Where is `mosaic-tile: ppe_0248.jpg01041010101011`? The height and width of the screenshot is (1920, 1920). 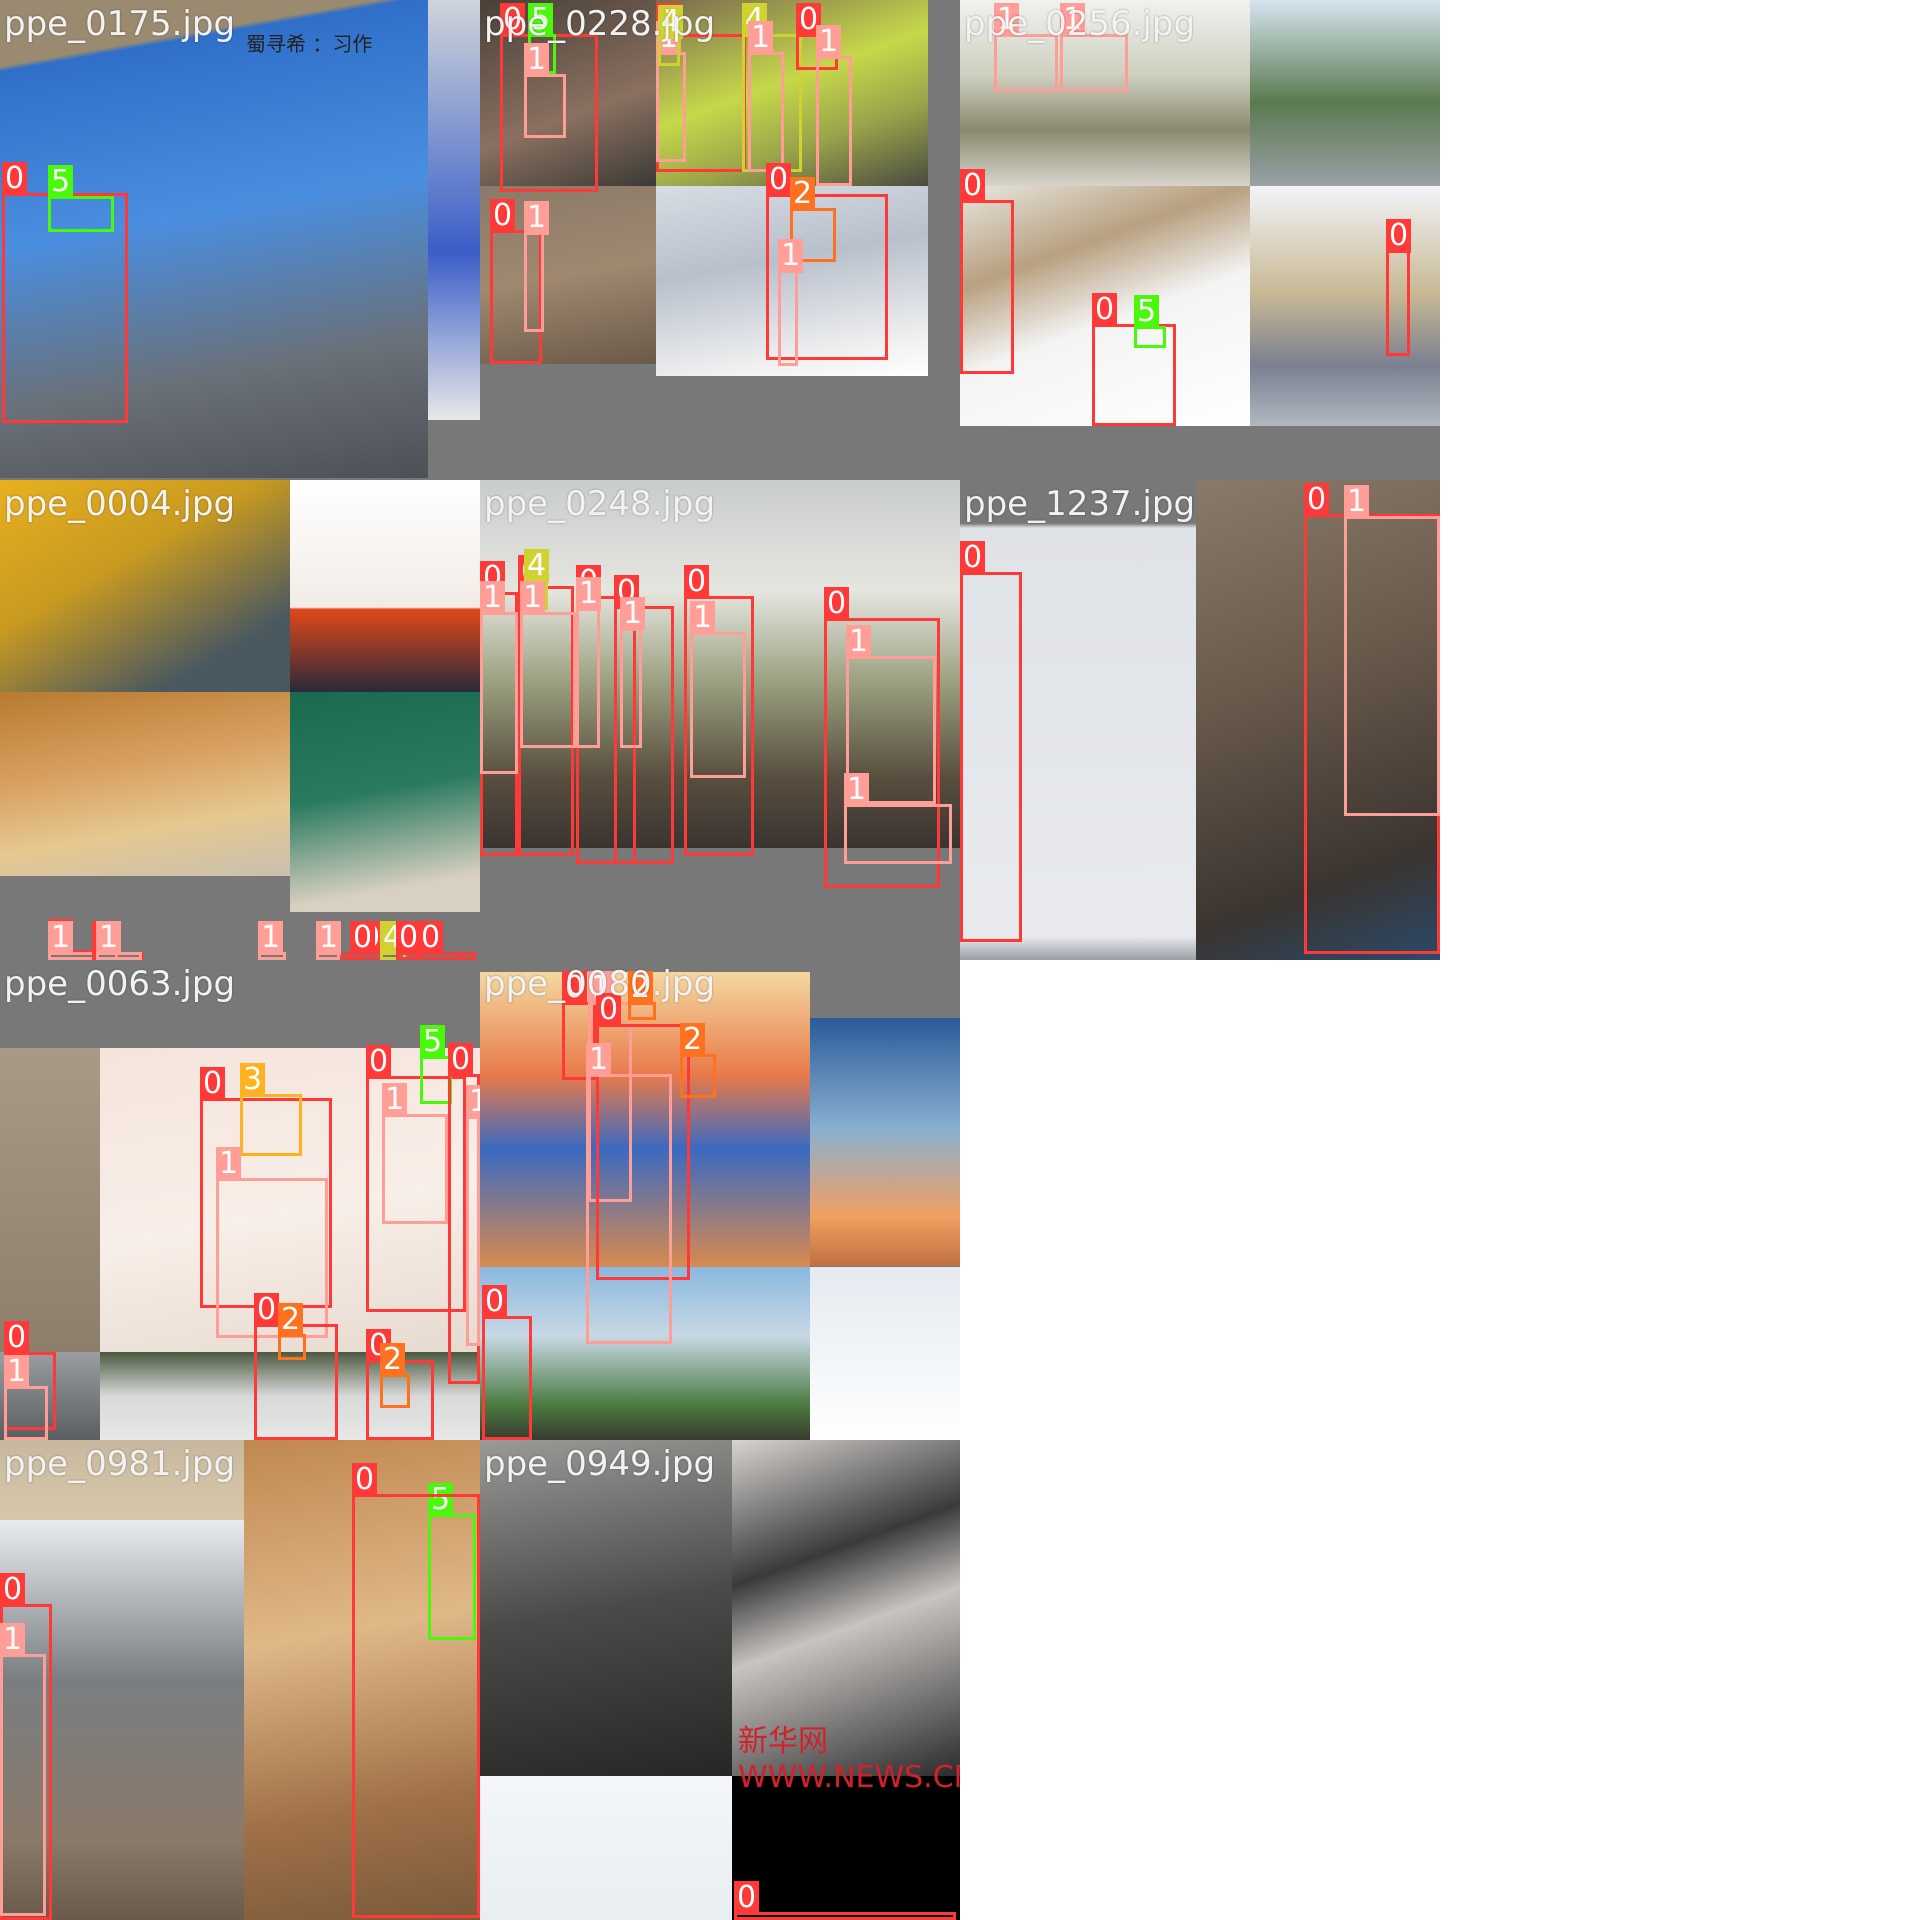
mosaic-tile: ppe_0248.jpg01041010101011 is located at coordinates (720, 720).